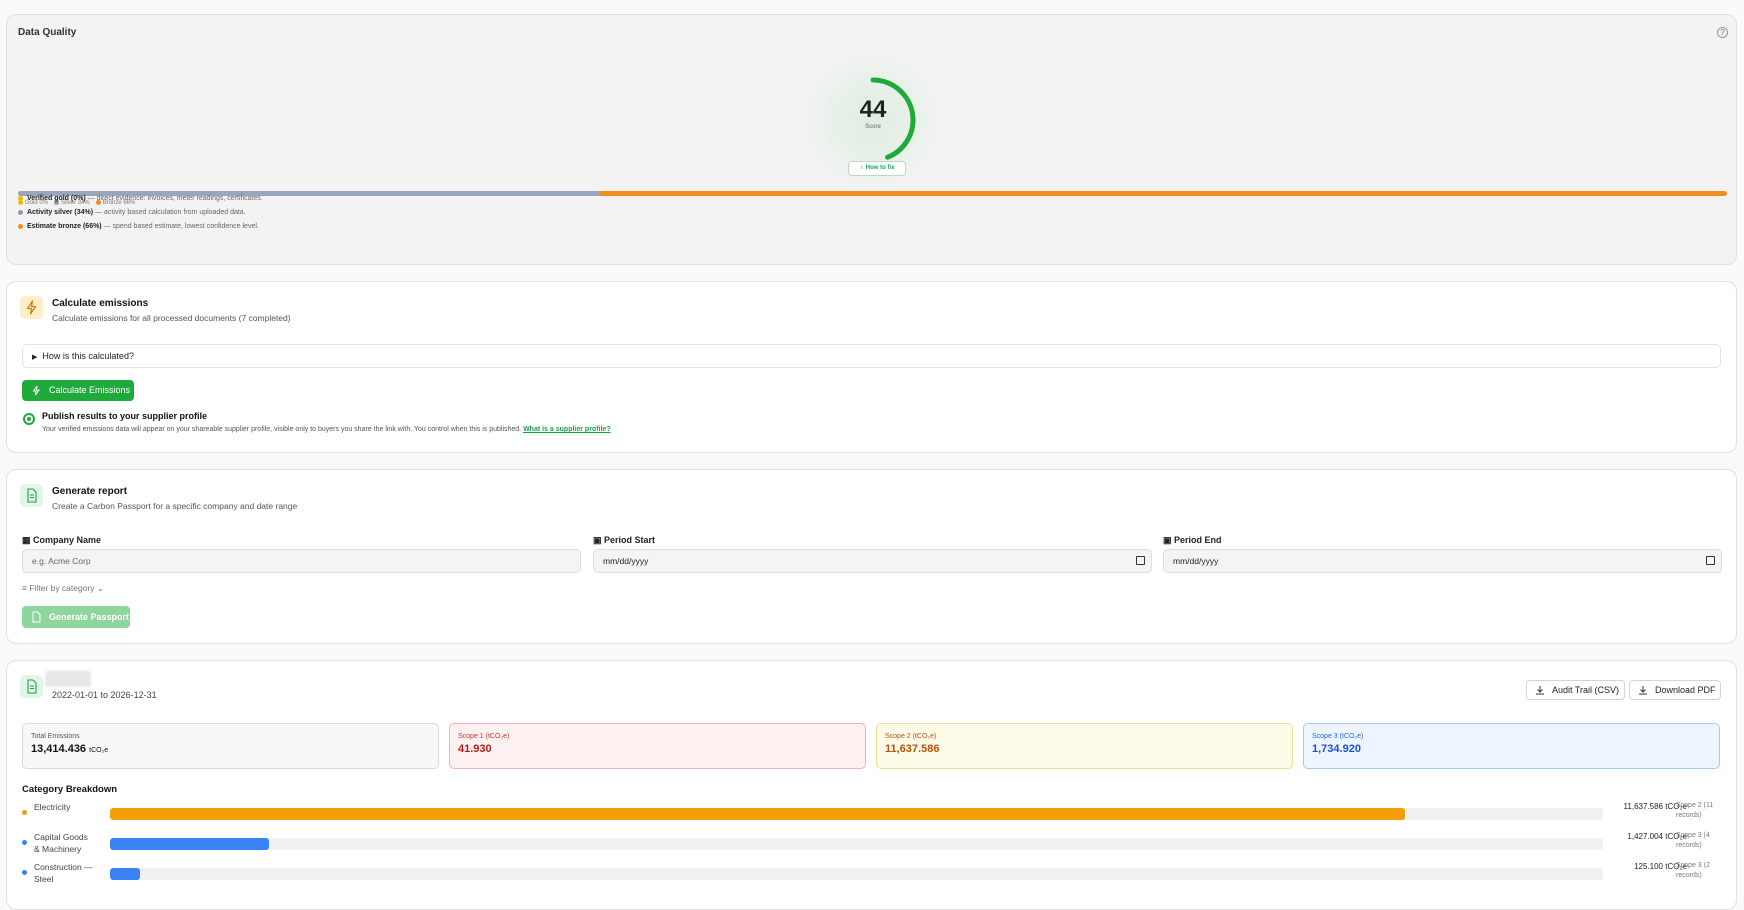  What do you see at coordinates (871, 356) in the screenshot?
I see `how-calculated-toggle: ▶ How is this calculated?` at bounding box center [871, 356].